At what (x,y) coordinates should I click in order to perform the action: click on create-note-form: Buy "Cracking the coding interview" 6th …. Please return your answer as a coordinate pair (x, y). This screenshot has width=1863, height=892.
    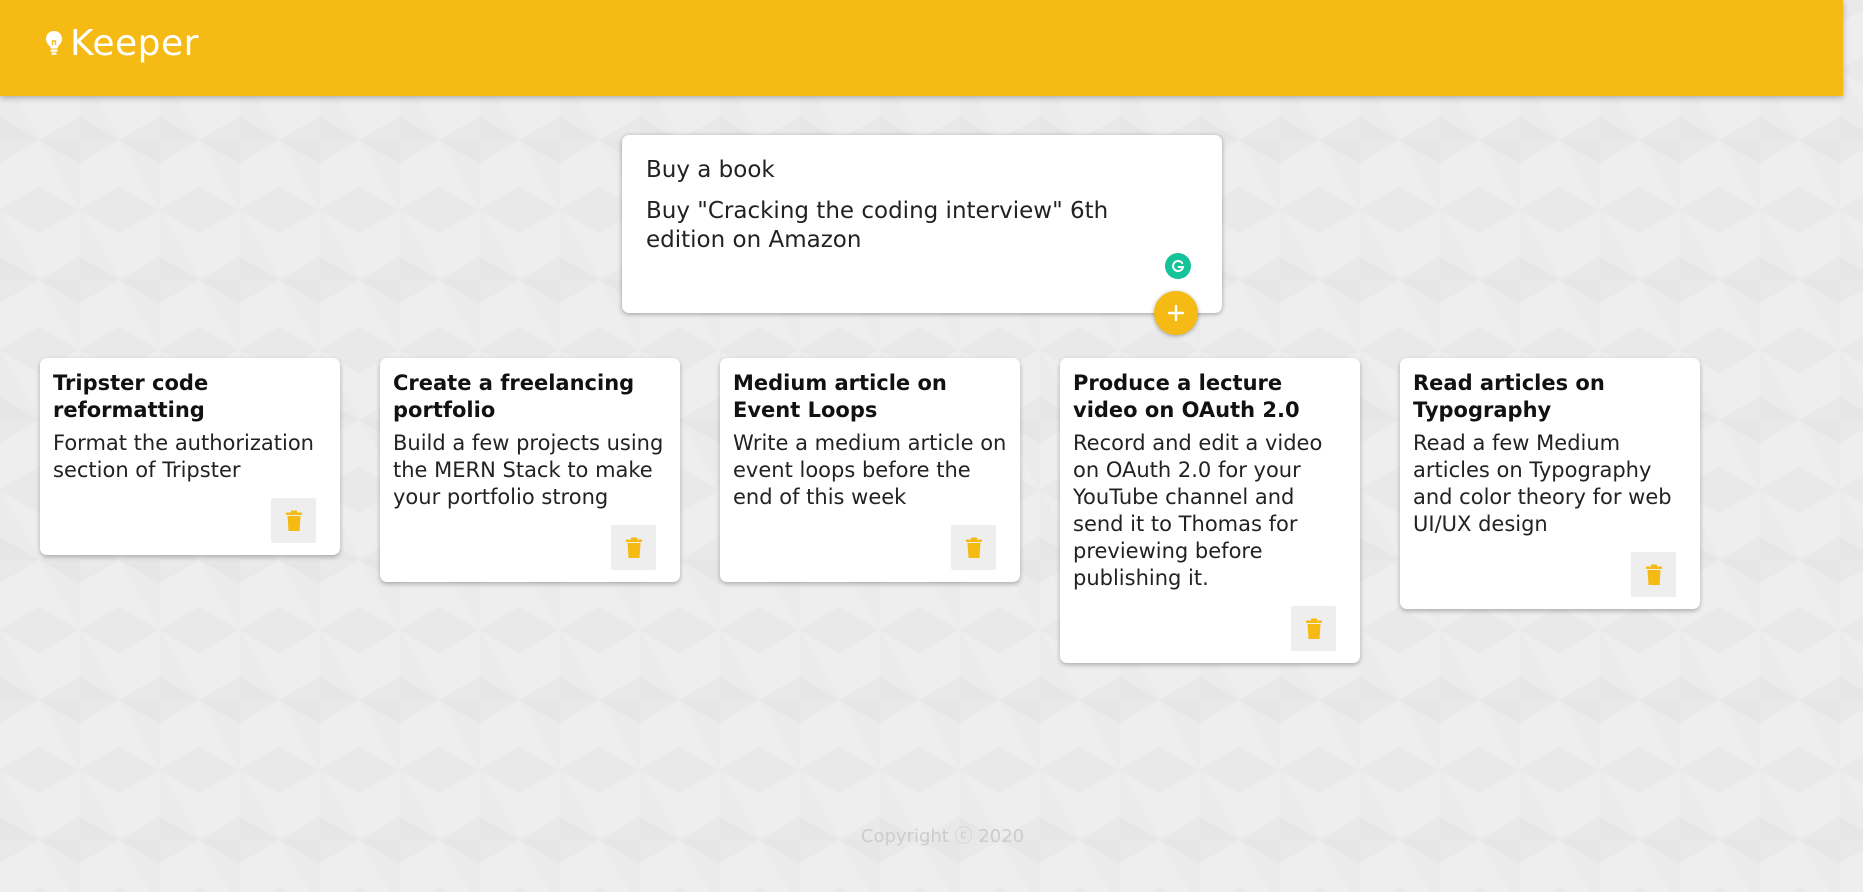
    Looking at the image, I should click on (922, 224).